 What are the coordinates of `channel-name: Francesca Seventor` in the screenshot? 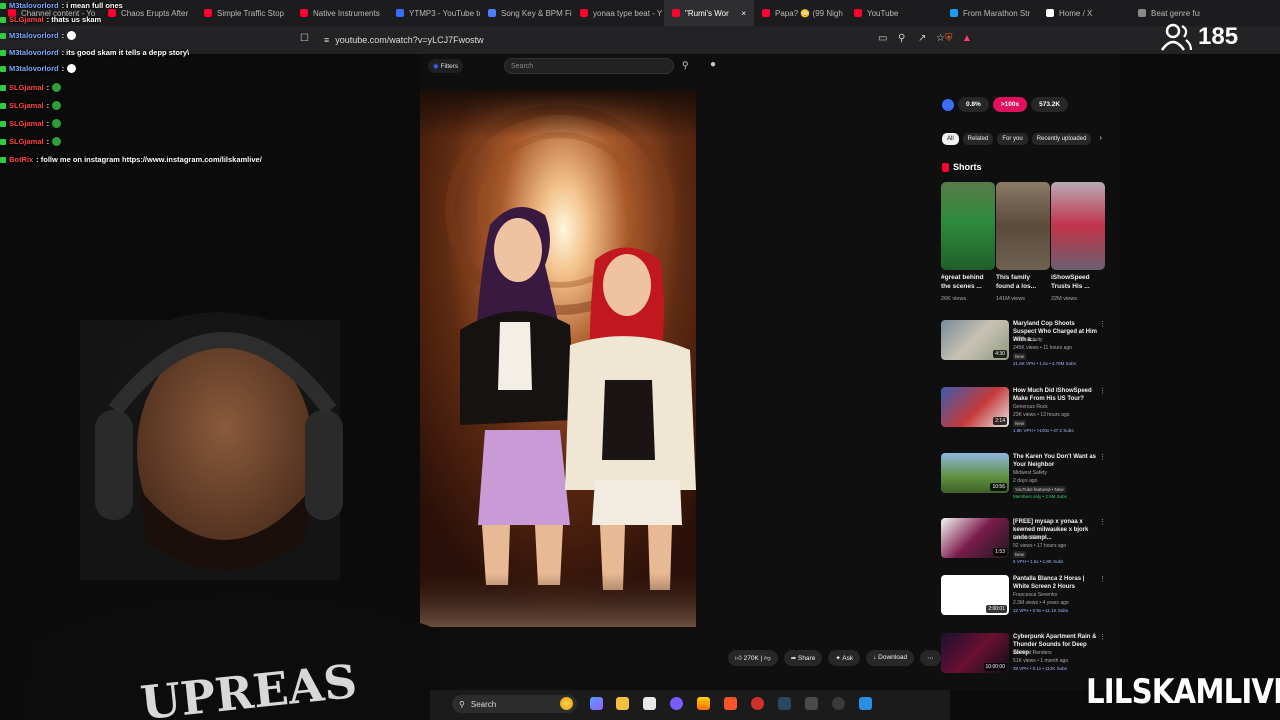 It's located at (1035, 595).